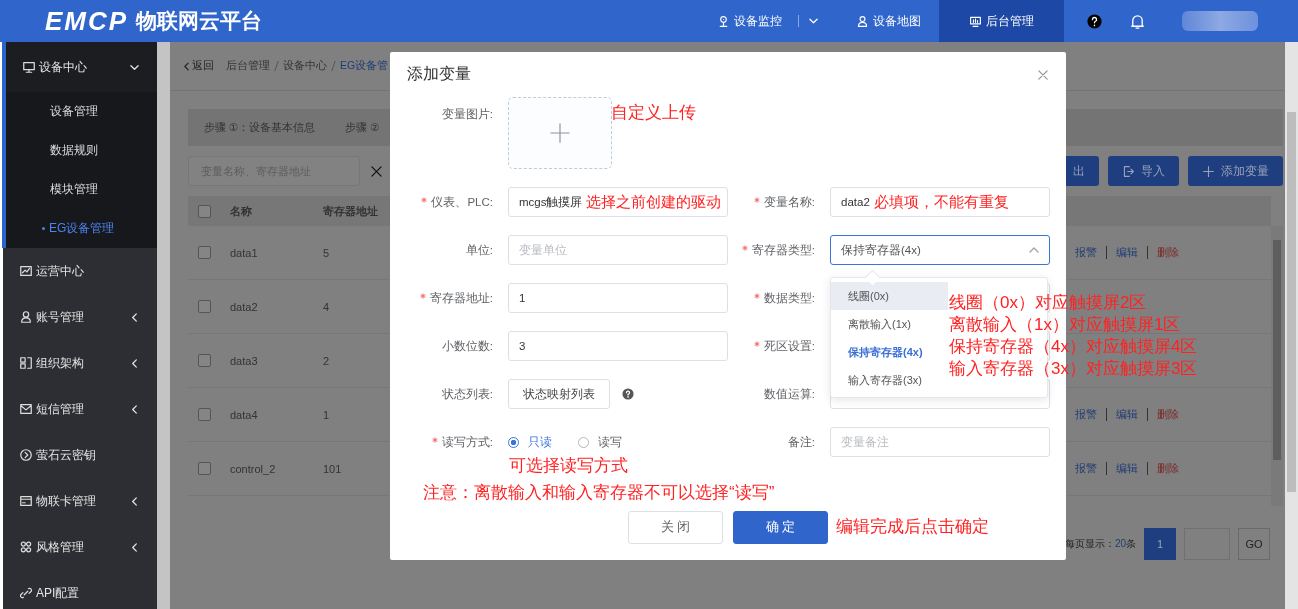  Describe the element at coordinates (80, 589) in the screenshot. I see `sidebar-item: API配置` at that location.